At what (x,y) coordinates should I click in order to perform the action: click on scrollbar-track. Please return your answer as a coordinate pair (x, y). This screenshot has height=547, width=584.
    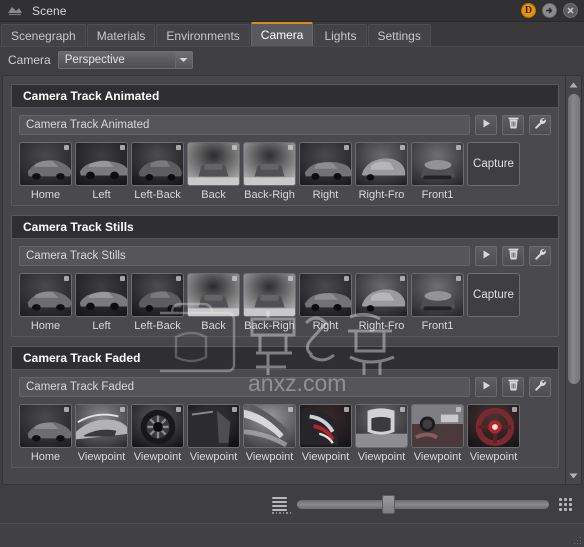
    Looking at the image, I should click on (573, 280).